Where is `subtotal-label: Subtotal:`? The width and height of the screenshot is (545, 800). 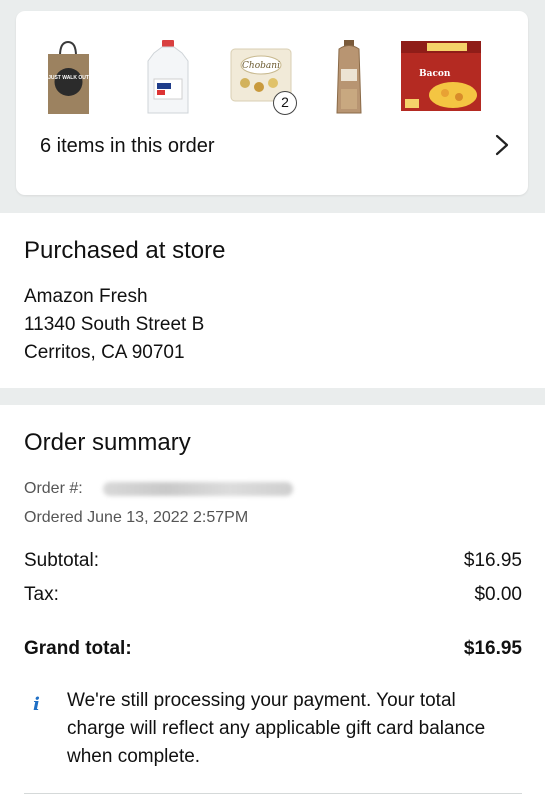
subtotal-label: Subtotal: is located at coordinates (61, 560).